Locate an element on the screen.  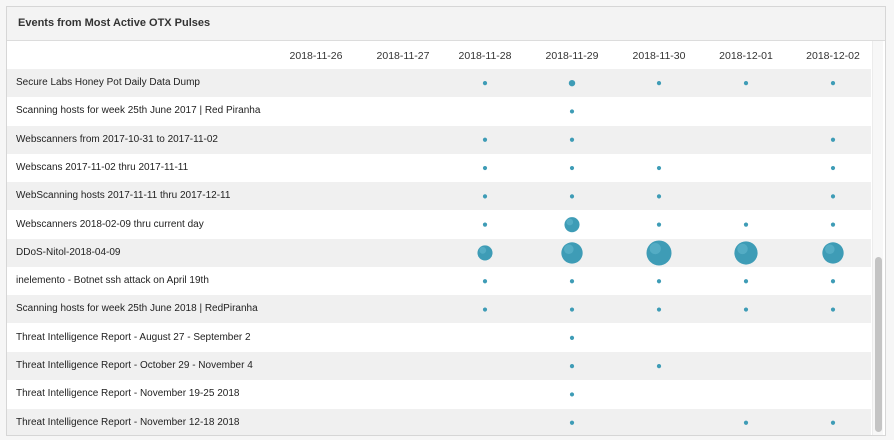
scrollbar-thumb is located at coordinates (878, 344).